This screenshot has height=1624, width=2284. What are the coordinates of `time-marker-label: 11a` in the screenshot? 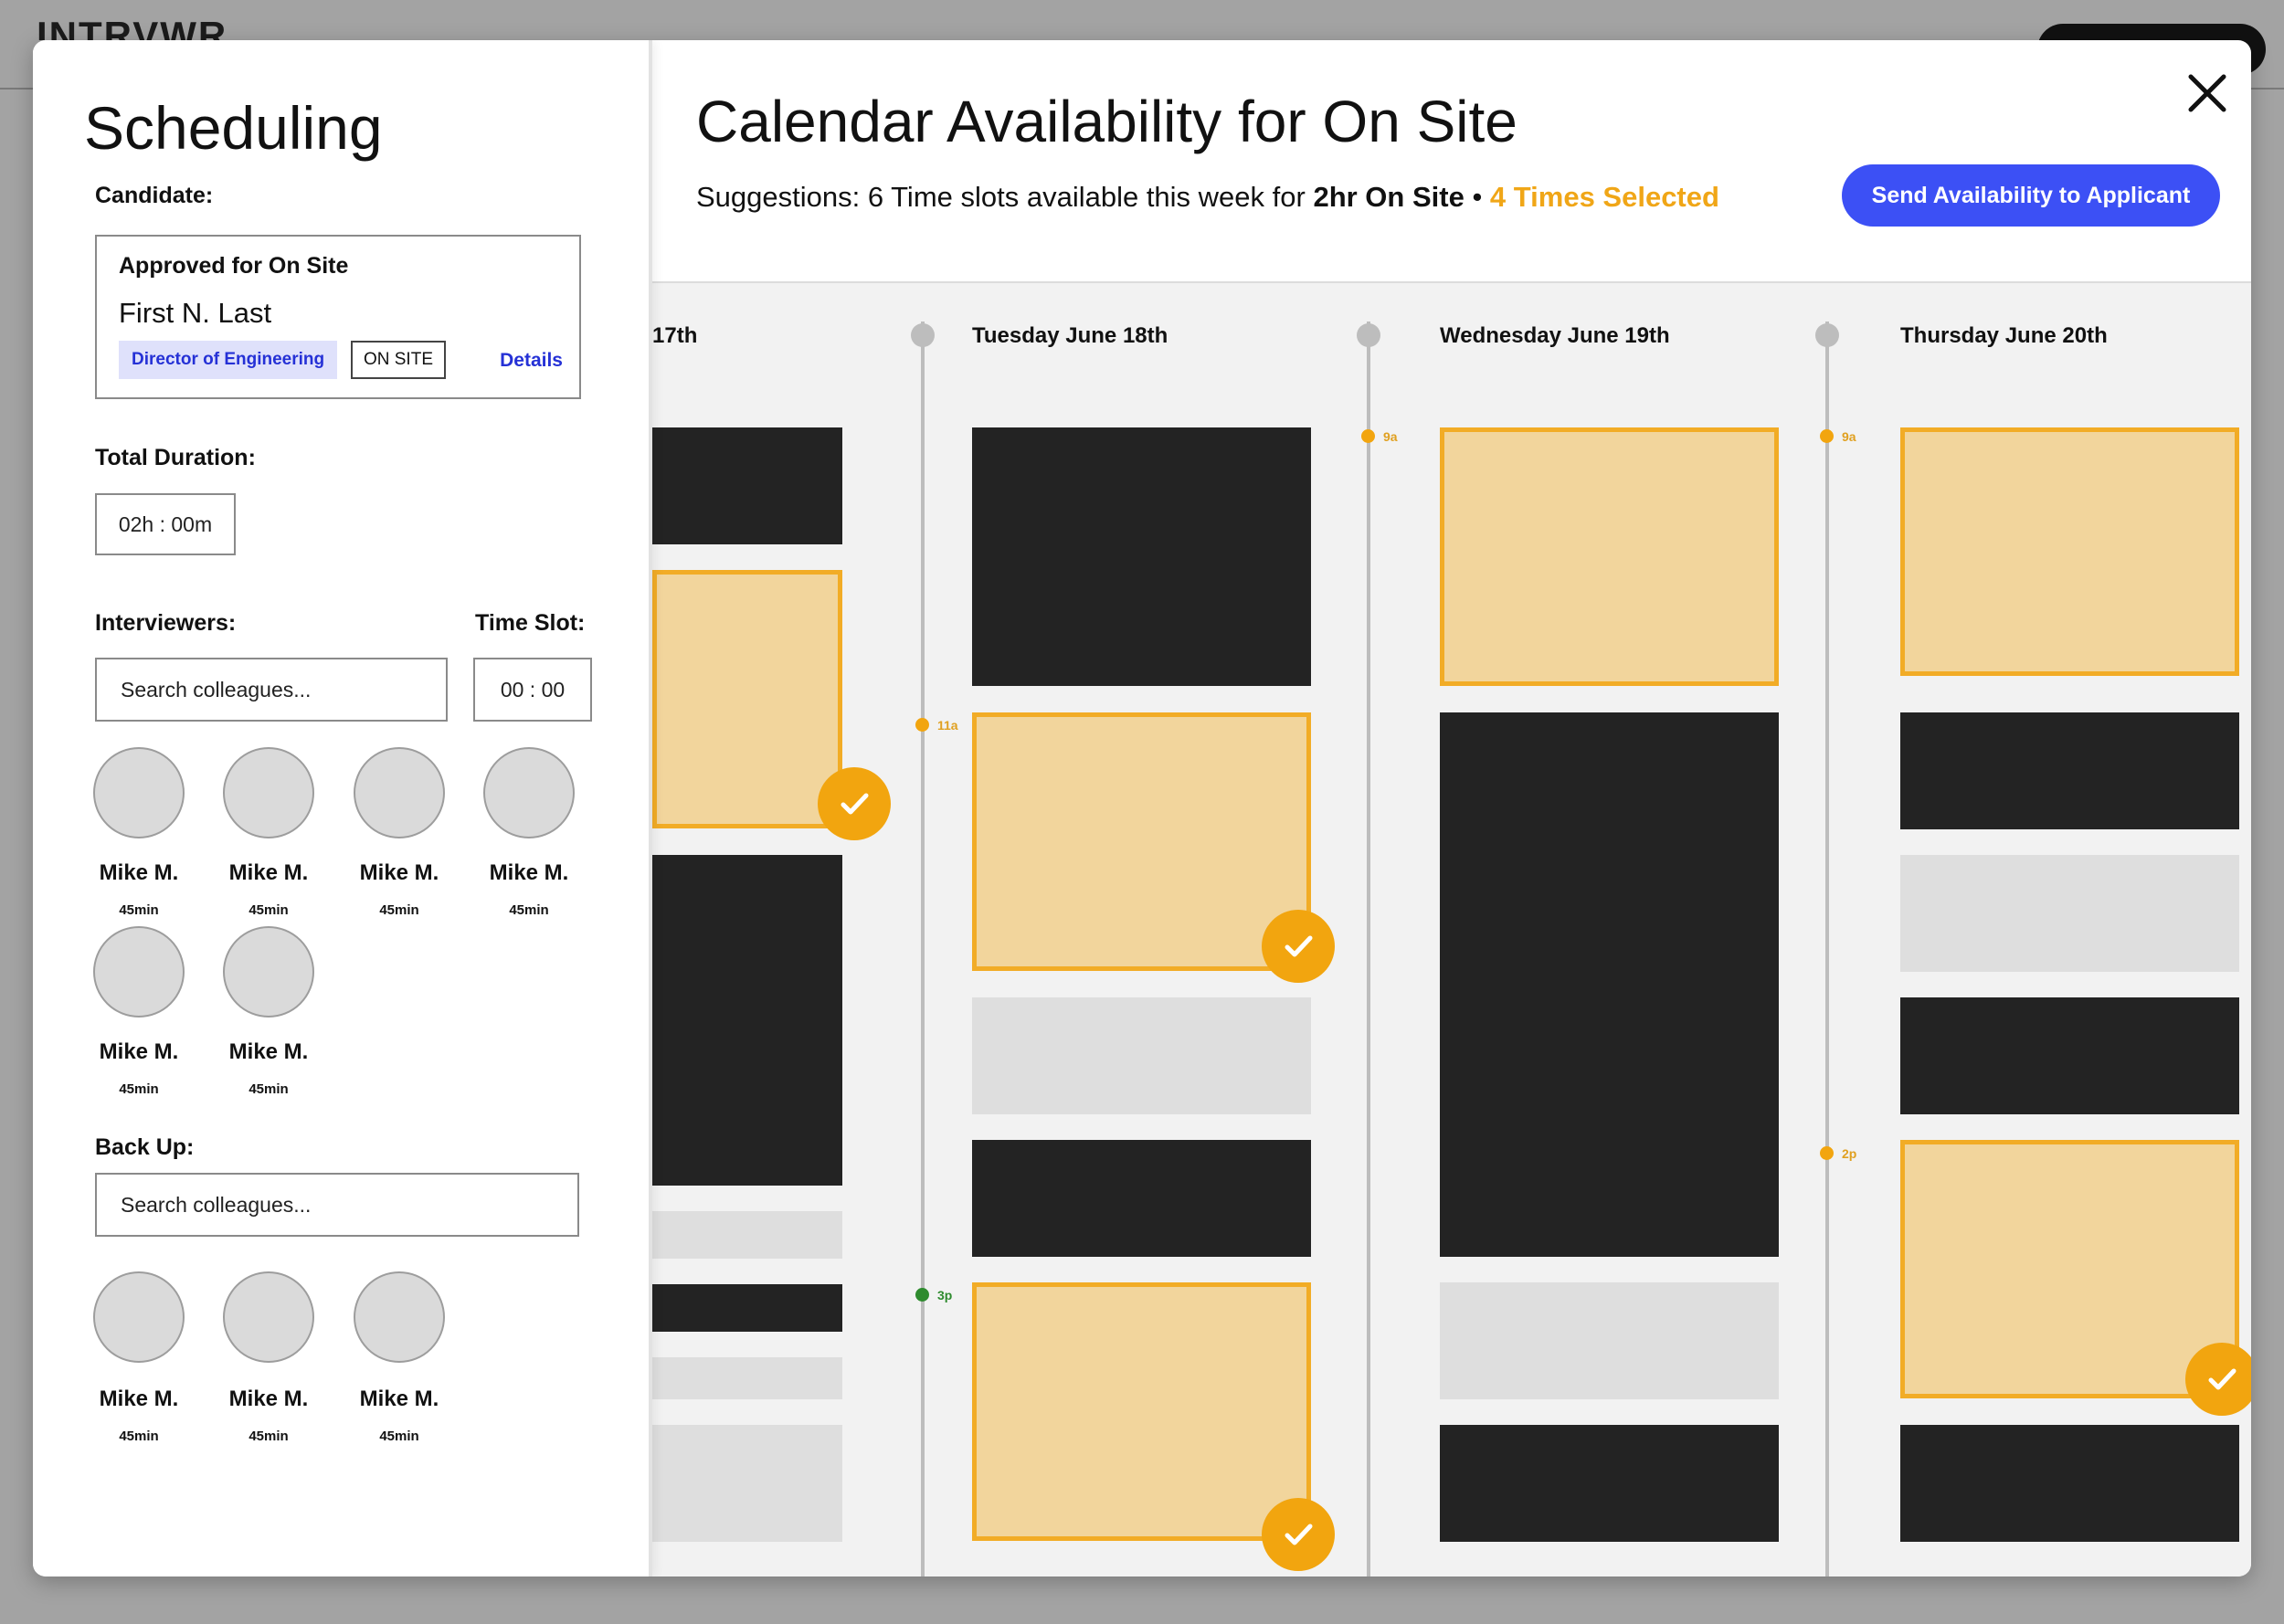 It's located at (947, 726).